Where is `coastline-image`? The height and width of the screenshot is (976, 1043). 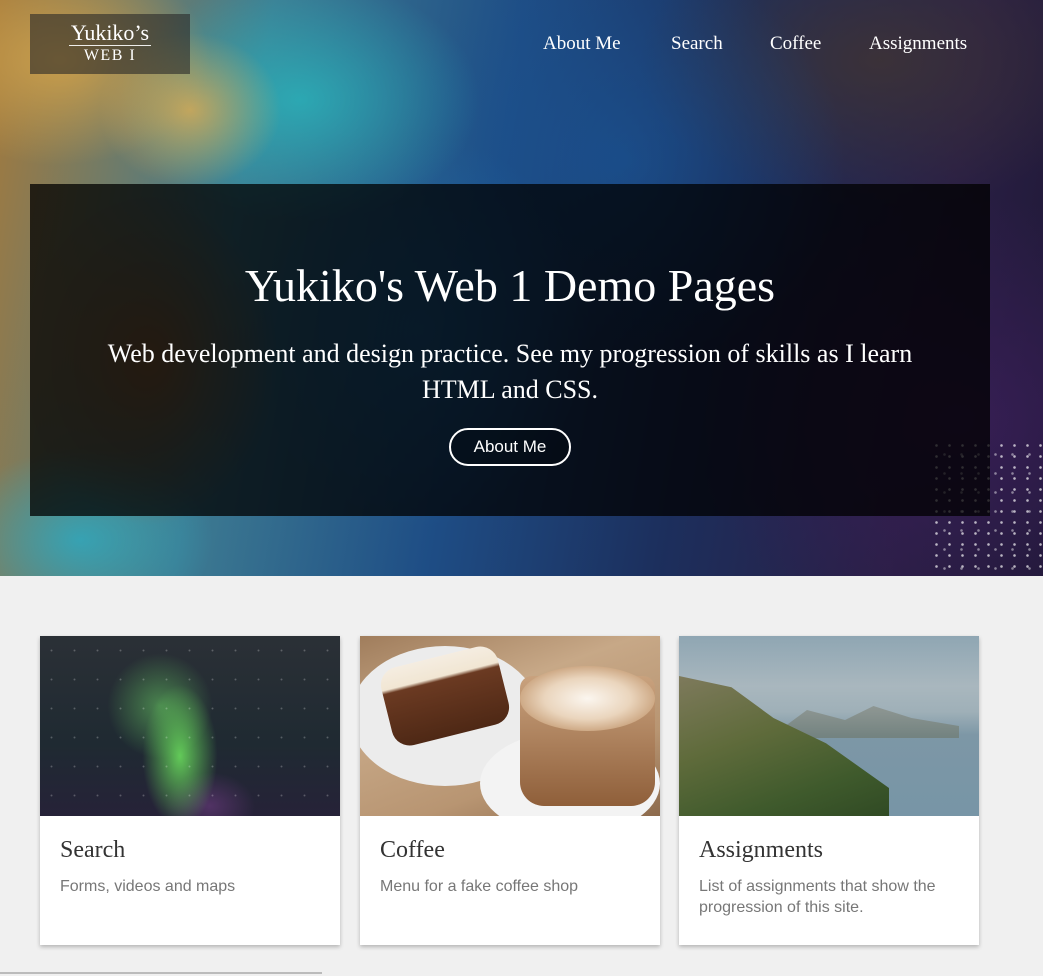
coastline-image is located at coordinates (829, 726).